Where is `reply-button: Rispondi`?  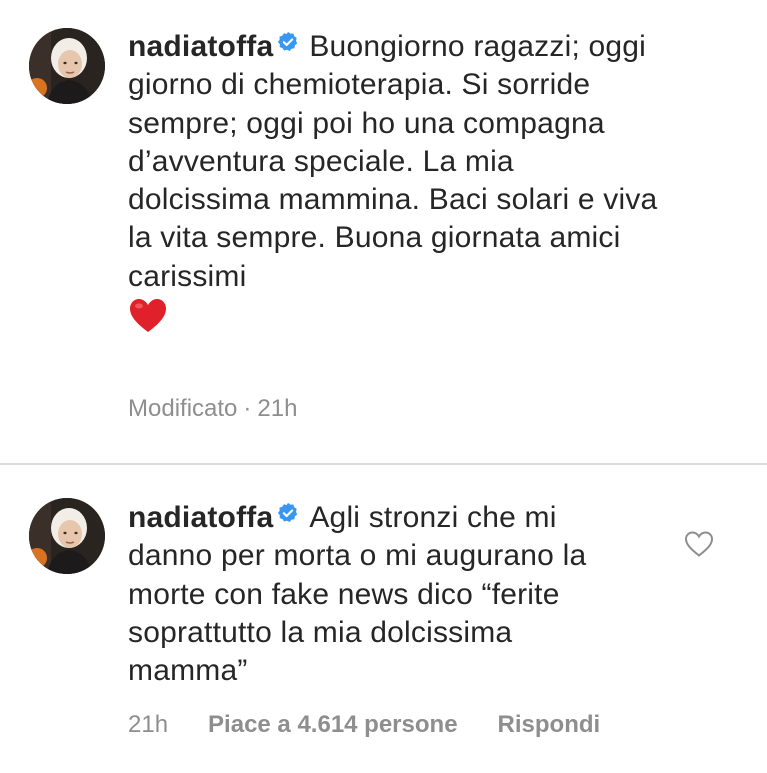
reply-button: Rispondi is located at coordinates (549, 724).